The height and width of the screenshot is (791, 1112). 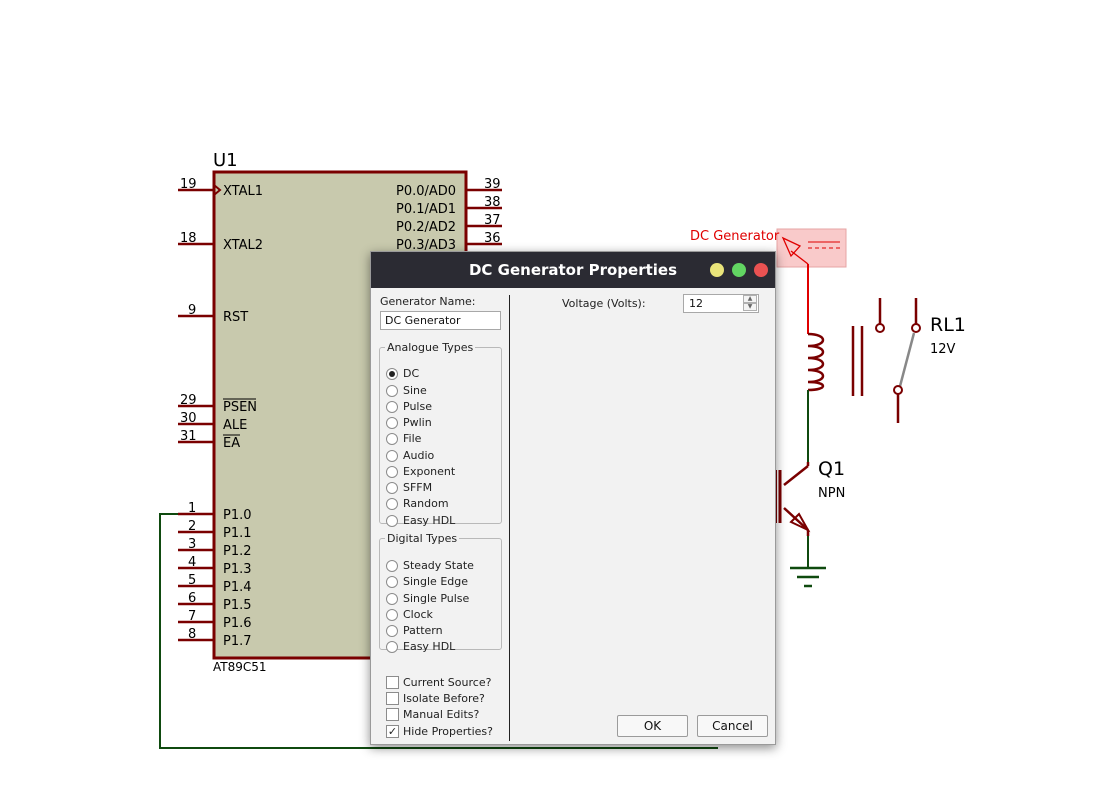 I want to click on pin-number: 1, so click(x=192, y=508).